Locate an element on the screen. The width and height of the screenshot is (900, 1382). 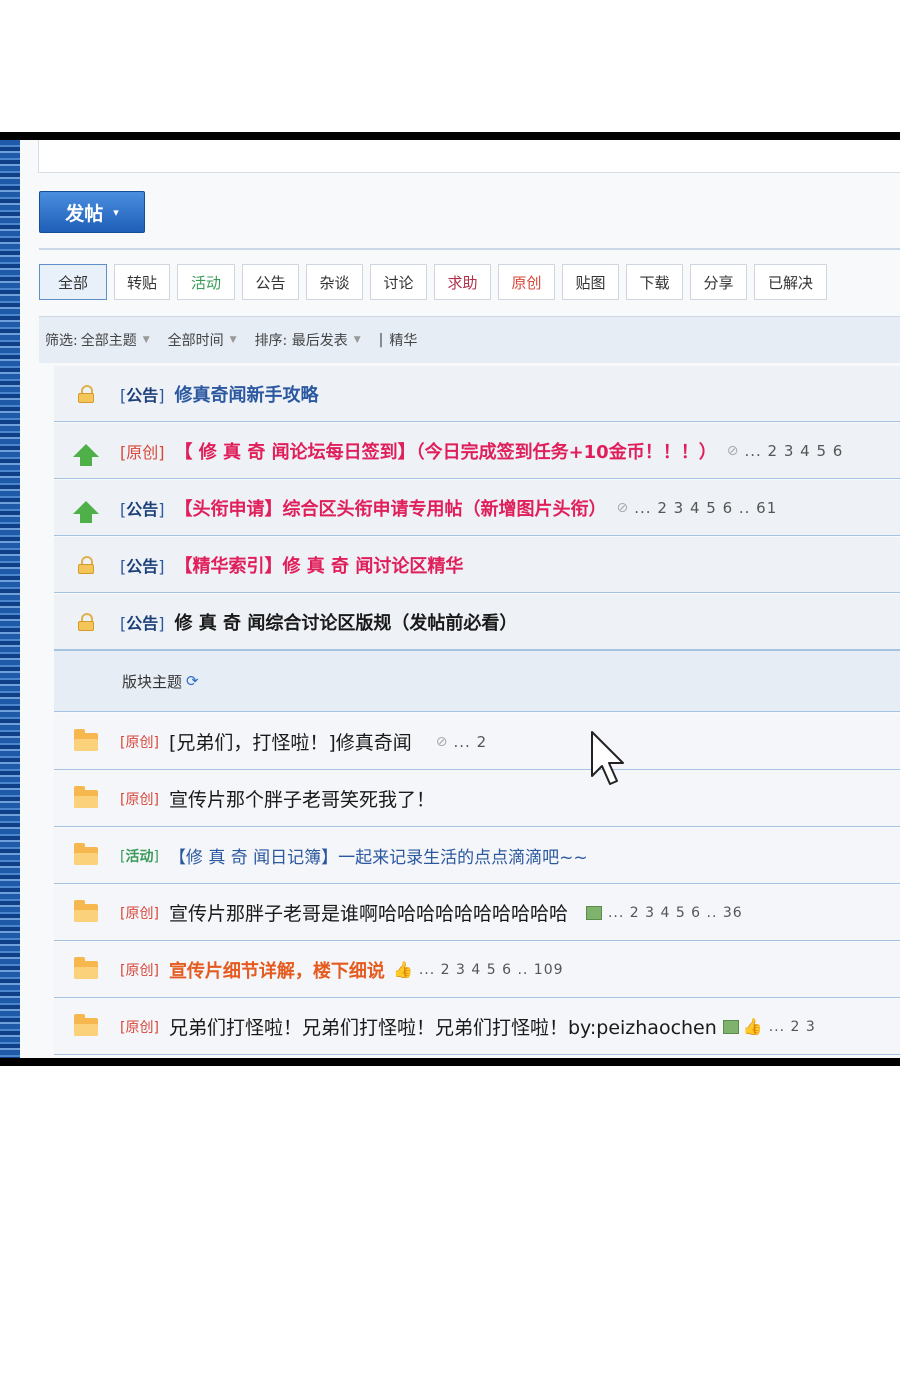
tab-repost: 转贴 is located at coordinates (142, 282).